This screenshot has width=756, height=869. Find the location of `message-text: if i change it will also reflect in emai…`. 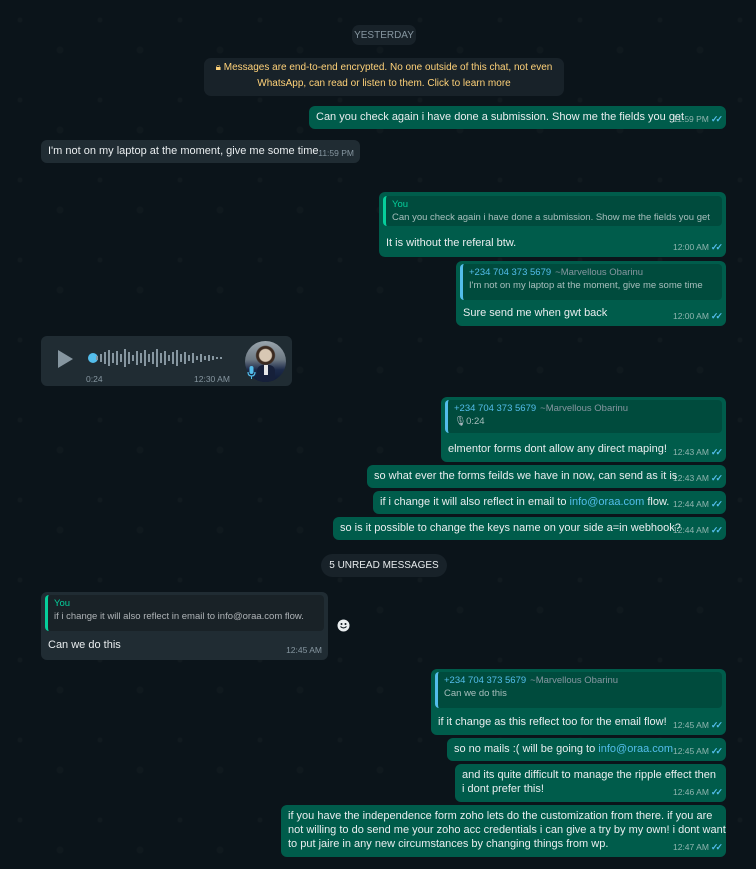

message-text: if i change it will also reflect in emai… is located at coordinates (525, 502).